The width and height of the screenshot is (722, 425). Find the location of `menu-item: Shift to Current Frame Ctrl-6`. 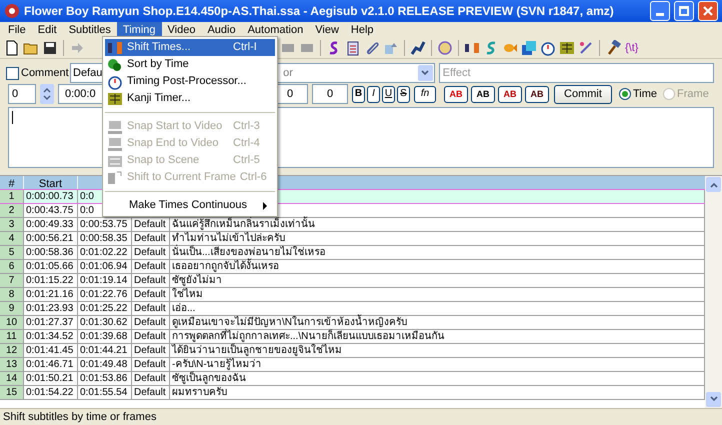

menu-item: Shift to Current Frame Ctrl-6 is located at coordinates (190, 177).